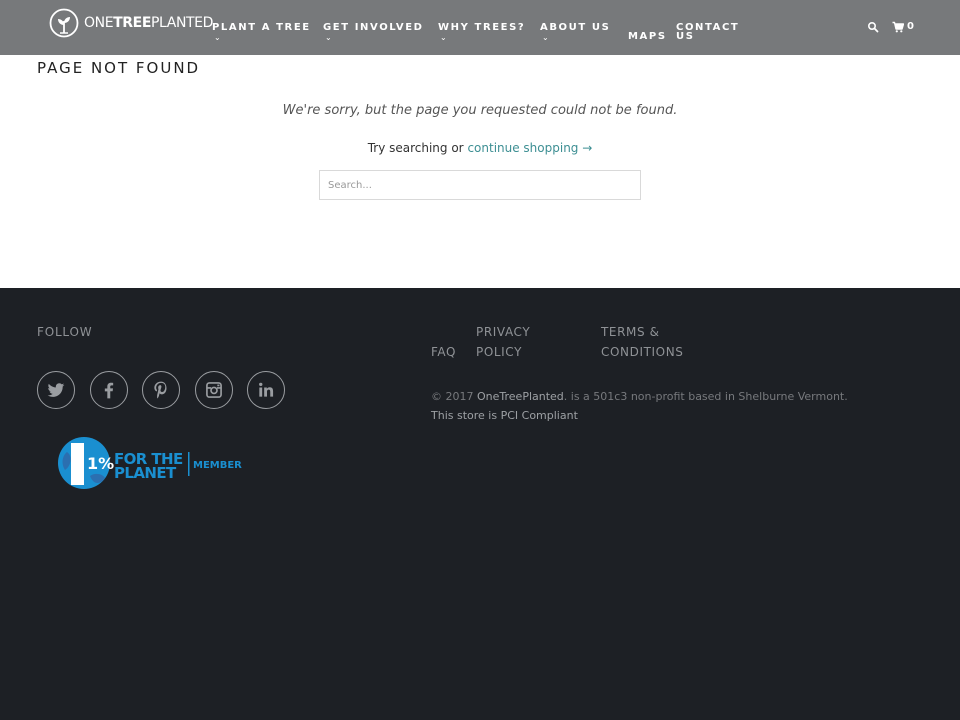 The width and height of the screenshot is (960, 720). Describe the element at coordinates (521, 342) in the screenshot. I see `footer-link-privacy-policy: PRIVACY POLICY` at that location.